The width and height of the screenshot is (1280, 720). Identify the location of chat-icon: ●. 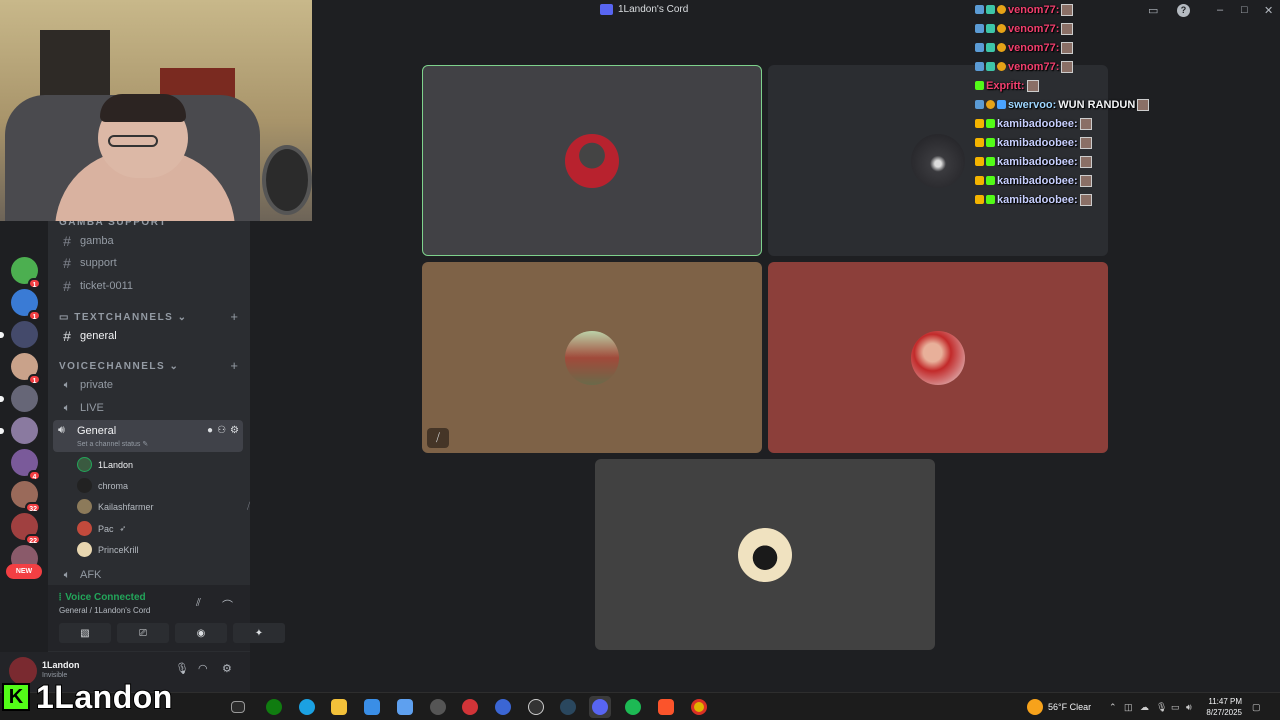
(210, 430).